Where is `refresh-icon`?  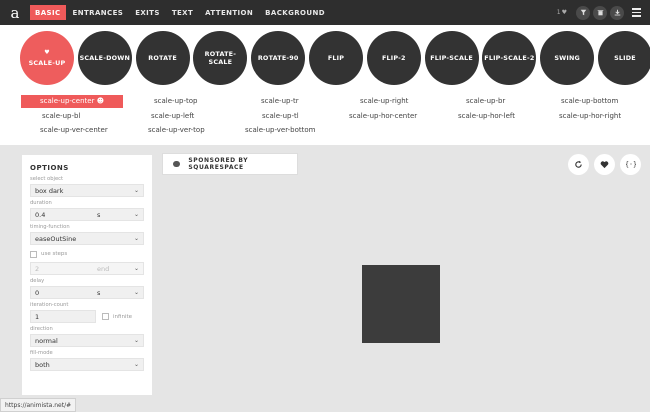 refresh-icon is located at coordinates (578, 164).